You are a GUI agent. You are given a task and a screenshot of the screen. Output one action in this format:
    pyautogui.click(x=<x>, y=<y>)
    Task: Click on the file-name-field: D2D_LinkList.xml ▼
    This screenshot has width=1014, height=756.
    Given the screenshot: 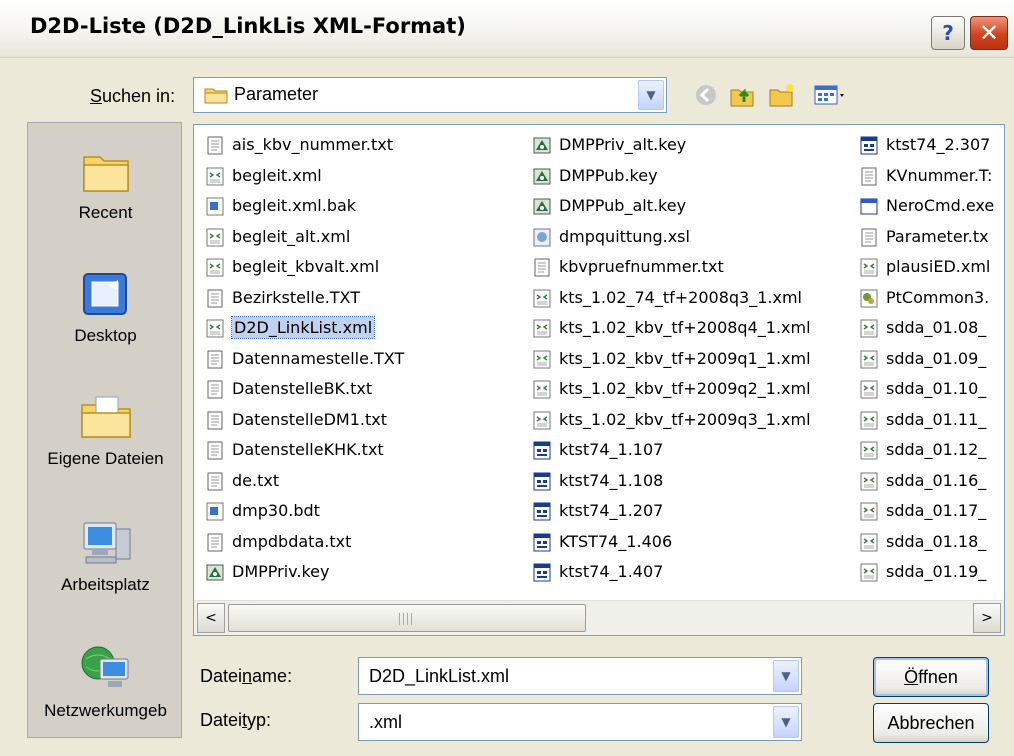 What is the action you would take?
    pyautogui.click(x=580, y=676)
    